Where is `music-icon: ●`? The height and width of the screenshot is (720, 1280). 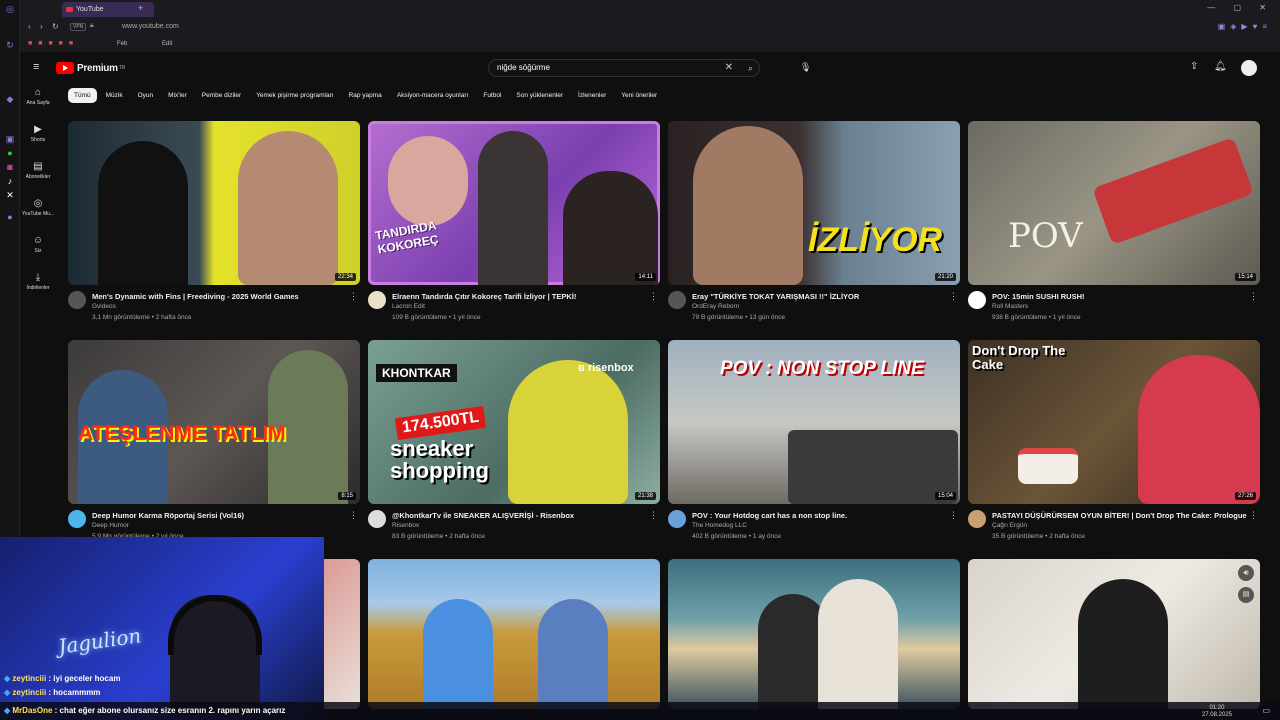
music-icon: ● is located at coordinates (10, 217).